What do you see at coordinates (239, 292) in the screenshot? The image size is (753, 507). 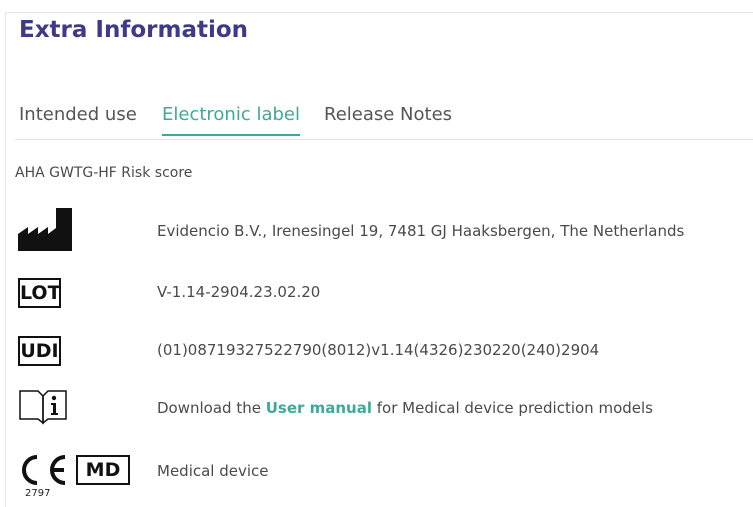 I see `lot-text: V-1.14-2904.23.02.20` at bounding box center [239, 292].